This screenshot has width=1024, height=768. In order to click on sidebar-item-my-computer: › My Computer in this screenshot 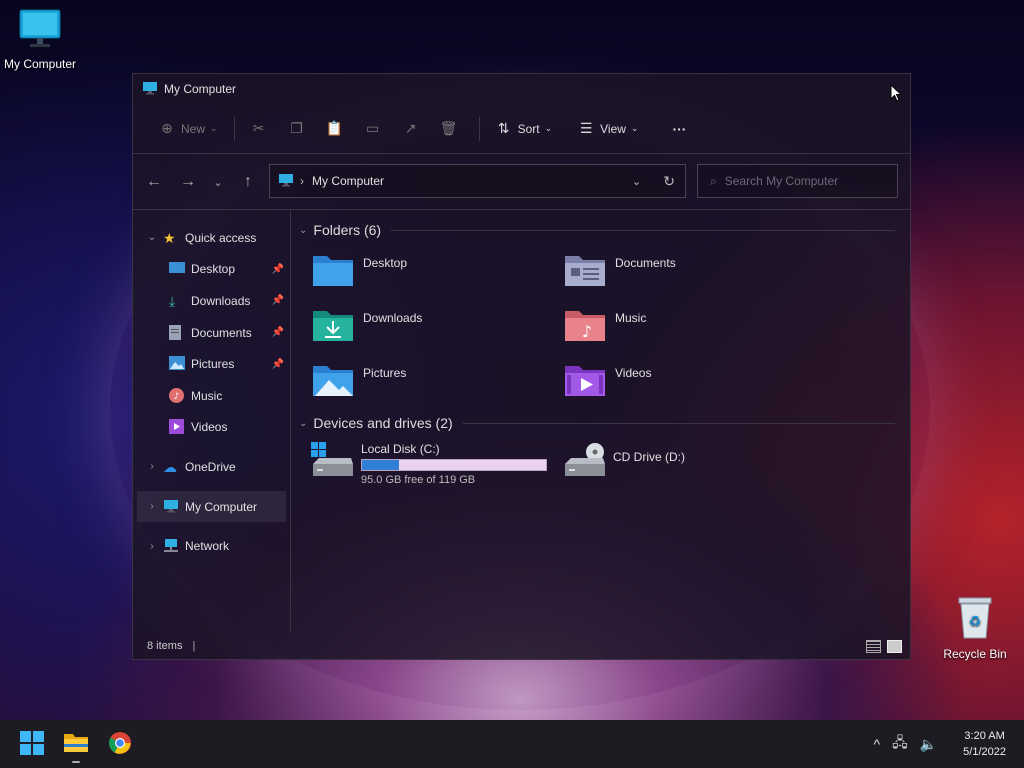, I will do `click(211, 506)`.